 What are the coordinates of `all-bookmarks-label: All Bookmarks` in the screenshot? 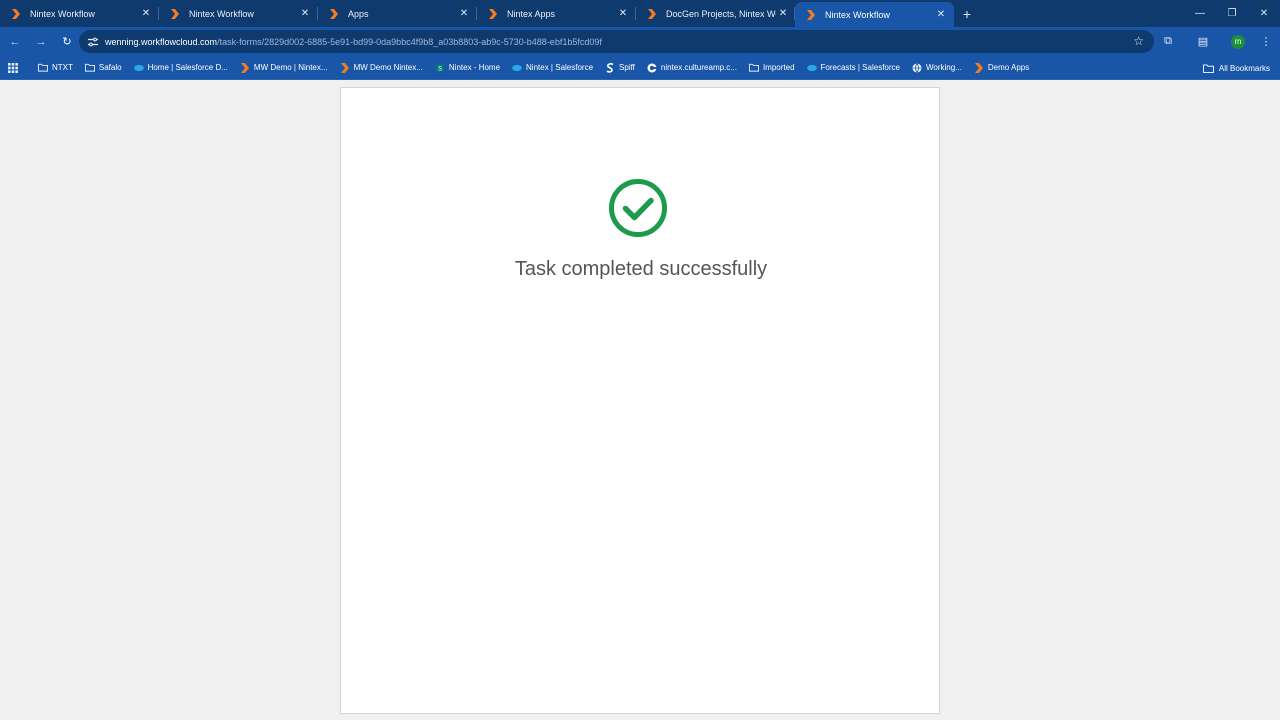 It's located at (1244, 68).